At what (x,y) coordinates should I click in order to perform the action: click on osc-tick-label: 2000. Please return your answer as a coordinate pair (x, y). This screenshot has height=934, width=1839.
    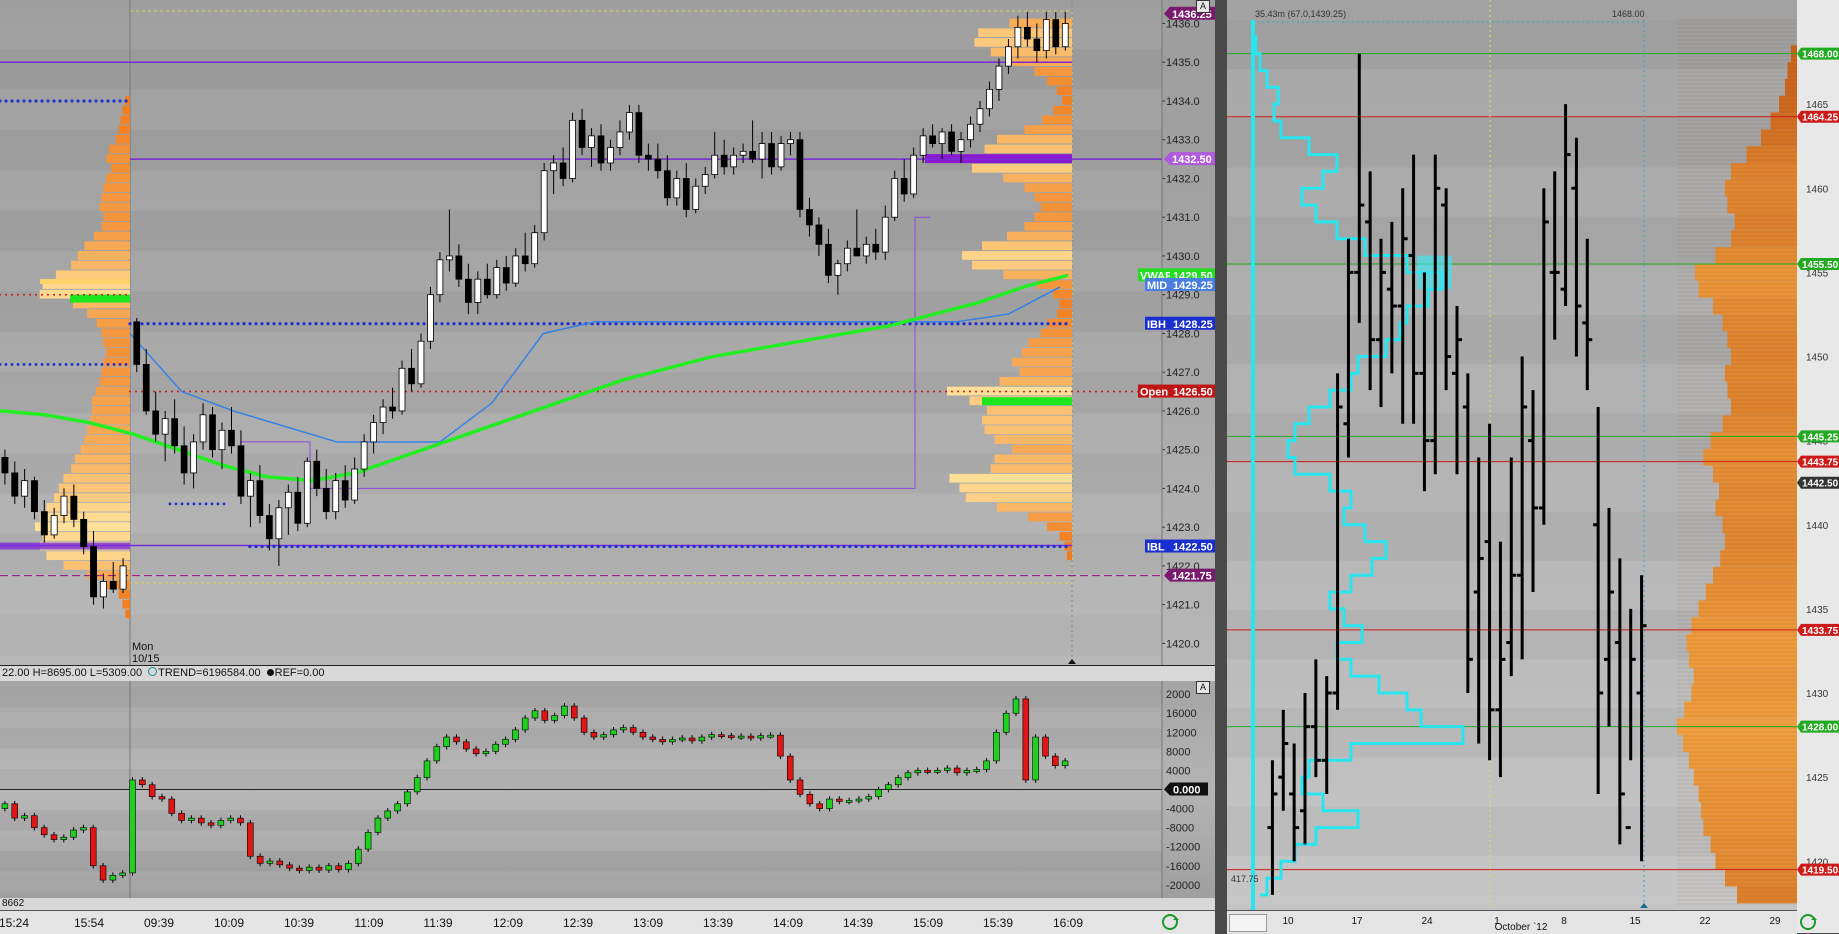
    Looking at the image, I should click on (1178, 695).